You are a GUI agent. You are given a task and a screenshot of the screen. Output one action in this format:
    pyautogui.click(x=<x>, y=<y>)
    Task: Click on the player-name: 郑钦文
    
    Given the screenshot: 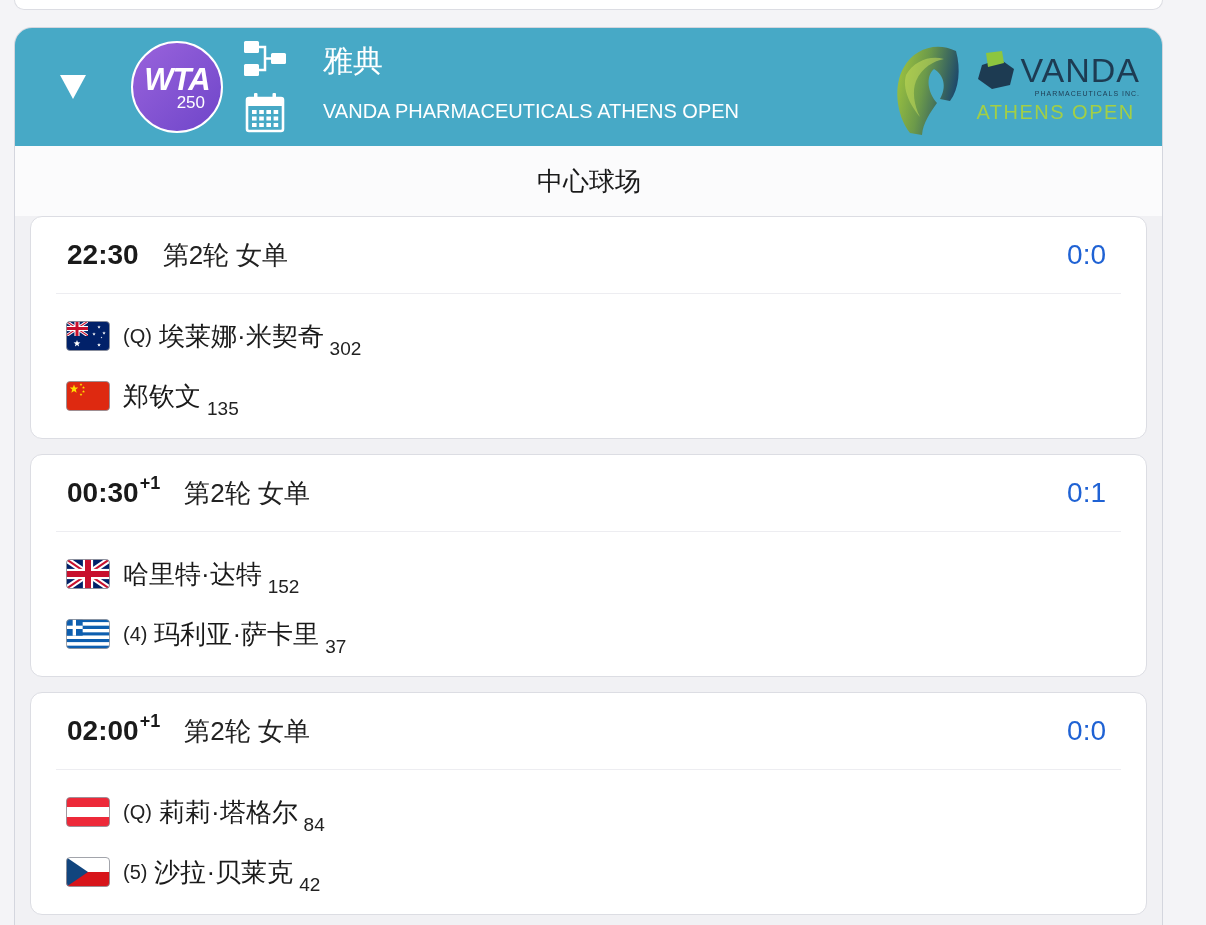 What is the action you would take?
    pyautogui.click(x=162, y=396)
    